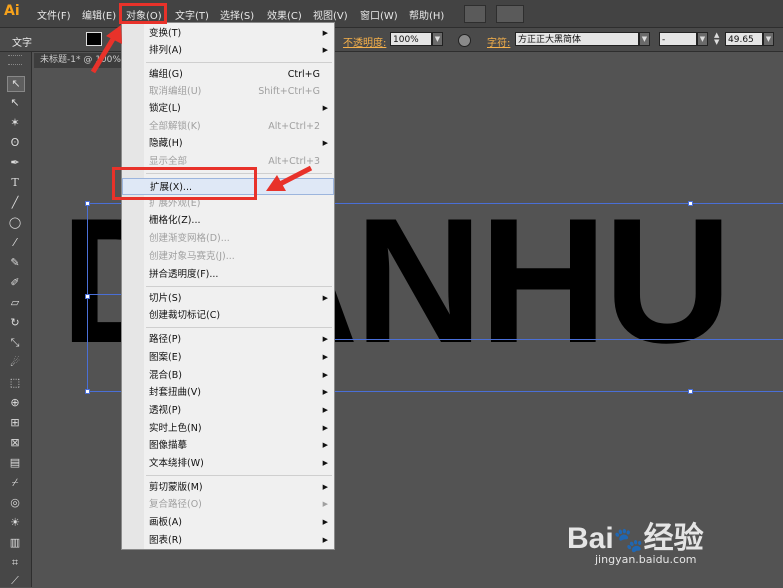  What do you see at coordinates (590, 538) in the screenshot?
I see `watermark-brand-left: Bai` at bounding box center [590, 538].